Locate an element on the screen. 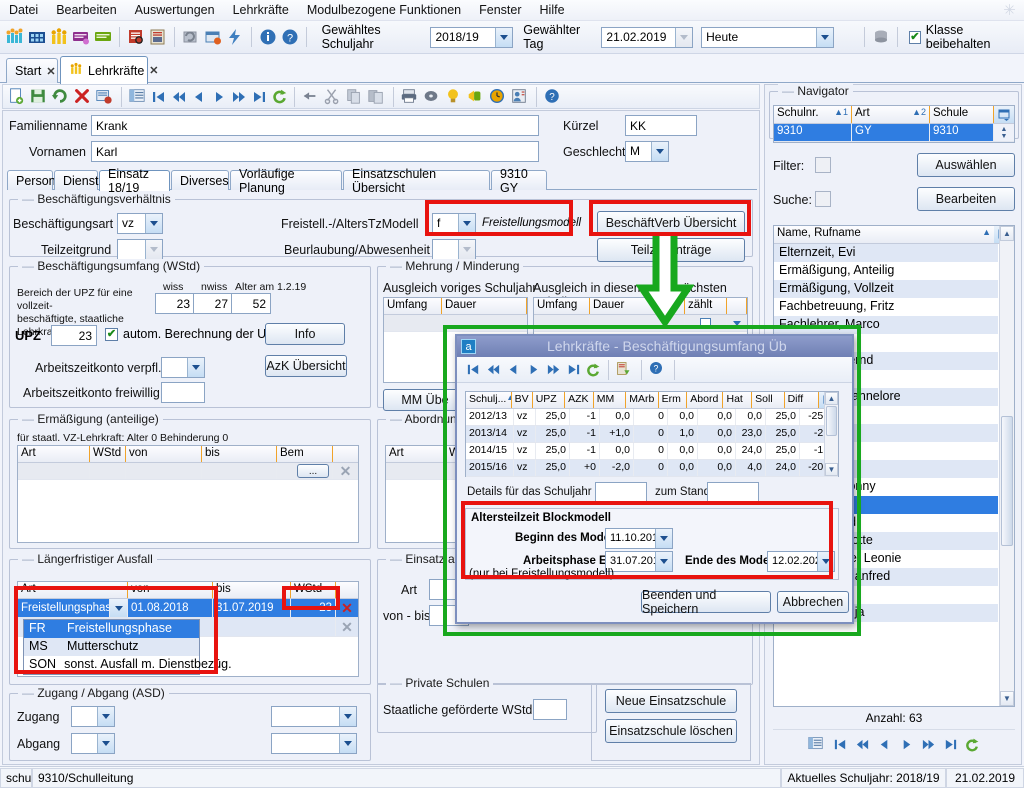 The width and height of the screenshot is (1024, 788). info-button: Info is located at coordinates (305, 334).